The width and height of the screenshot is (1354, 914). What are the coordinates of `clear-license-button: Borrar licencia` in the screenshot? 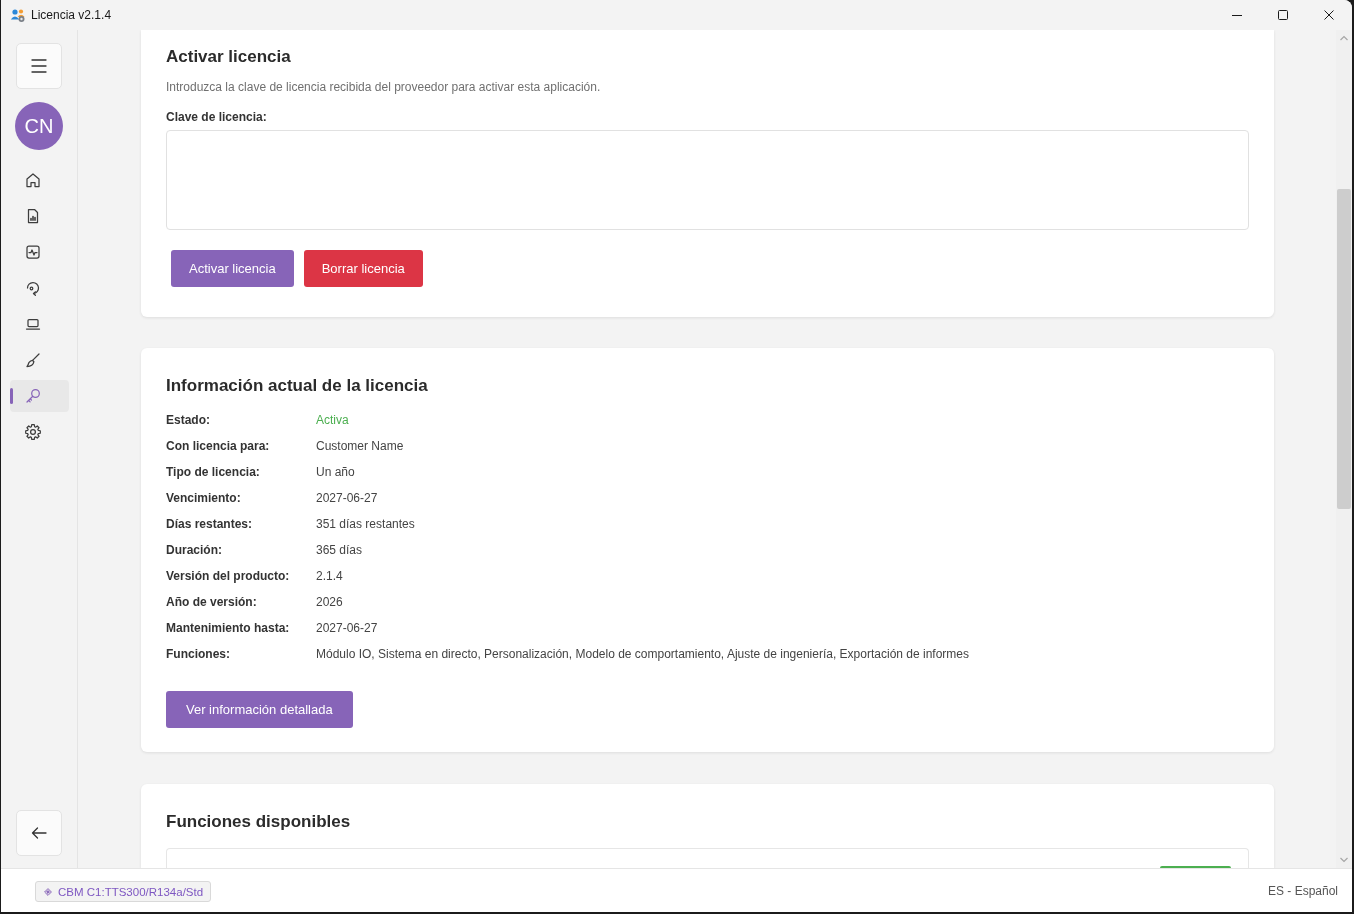 It's located at (363, 268).